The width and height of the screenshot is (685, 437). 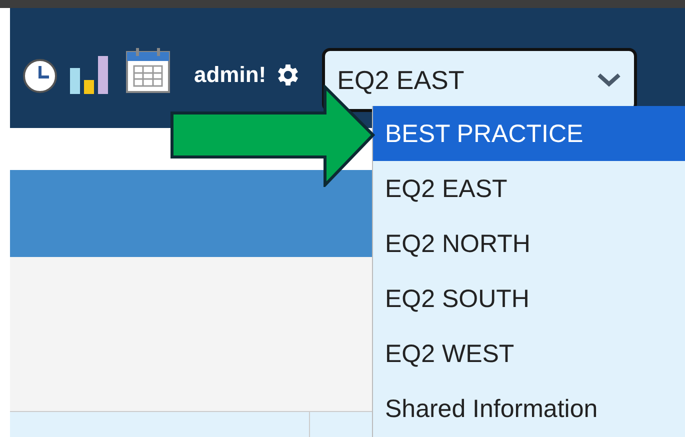 What do you see at coordinates (529, 353) in the screenshot?
I see `dropdown-option: EQ2 WEST` at bounding box center [529, 353].